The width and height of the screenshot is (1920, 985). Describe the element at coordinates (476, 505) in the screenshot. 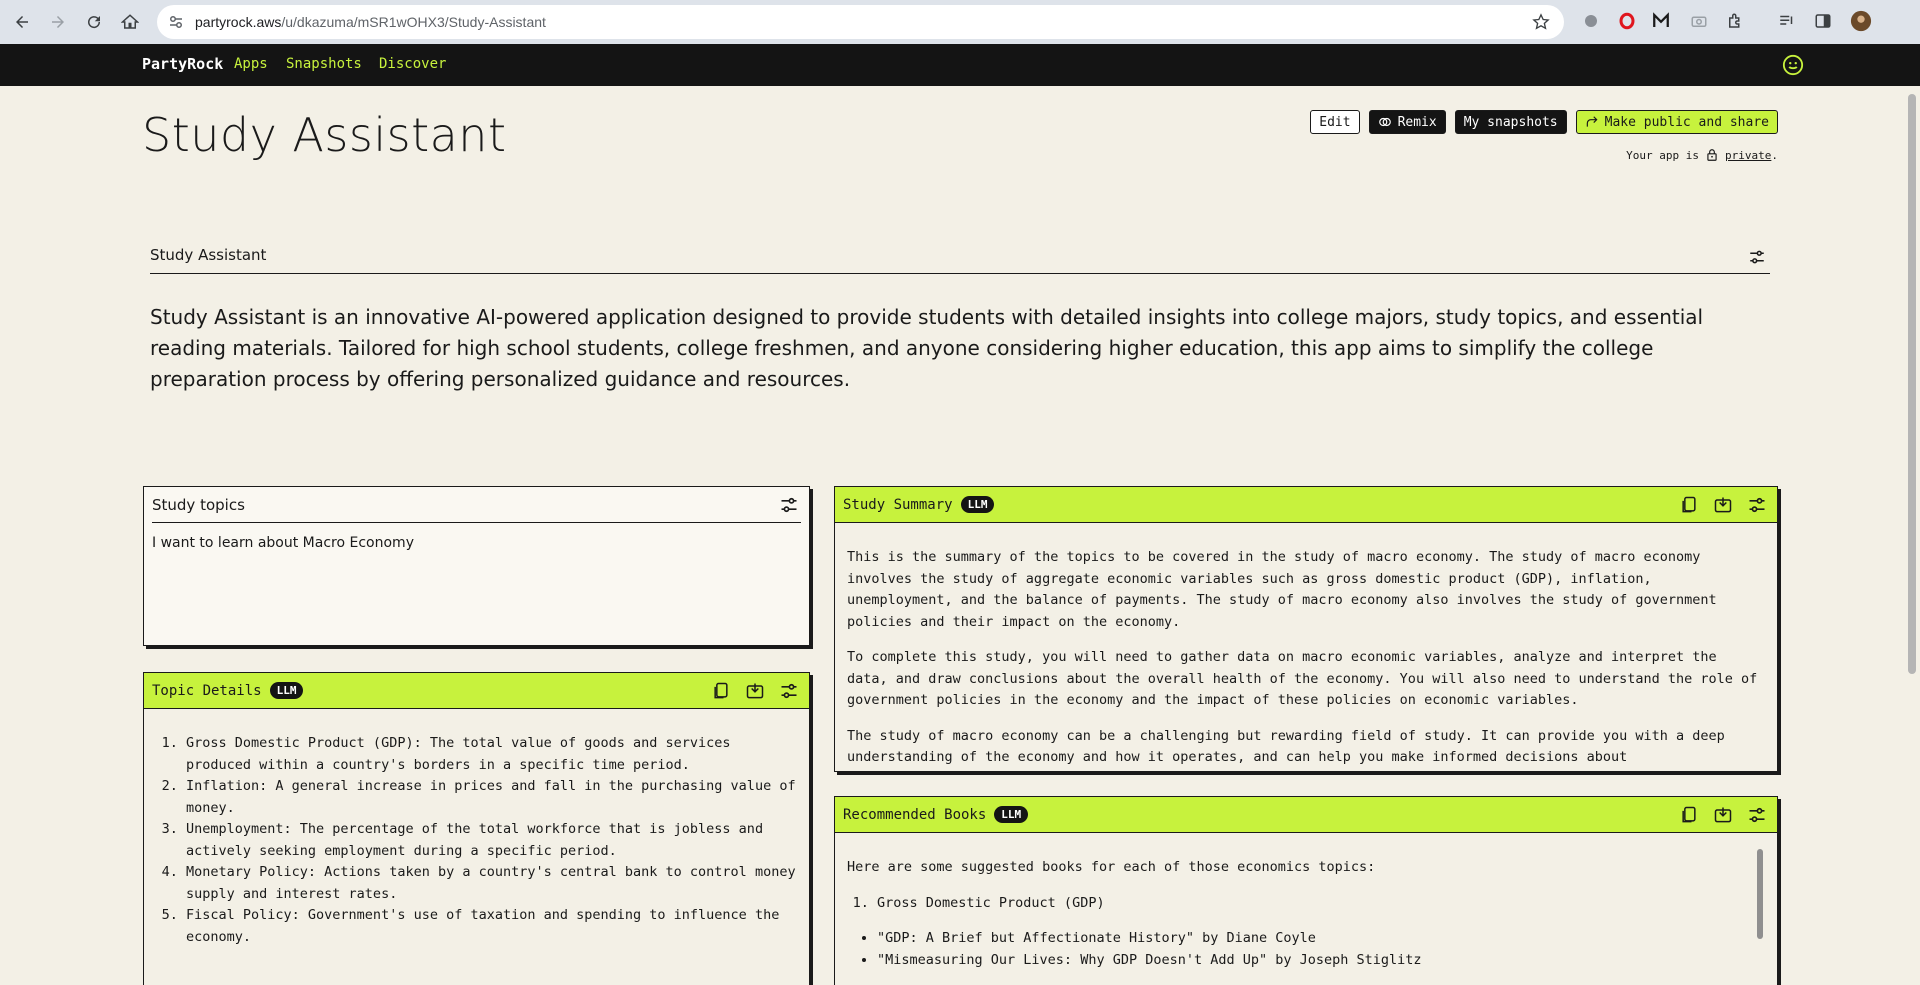

I see `study-topics-header: Study topics` at that location.